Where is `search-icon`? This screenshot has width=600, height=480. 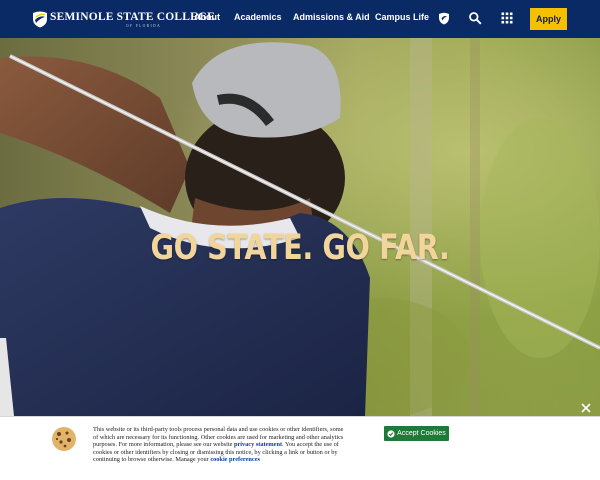 search-icon is located at coordinates (475, 18).